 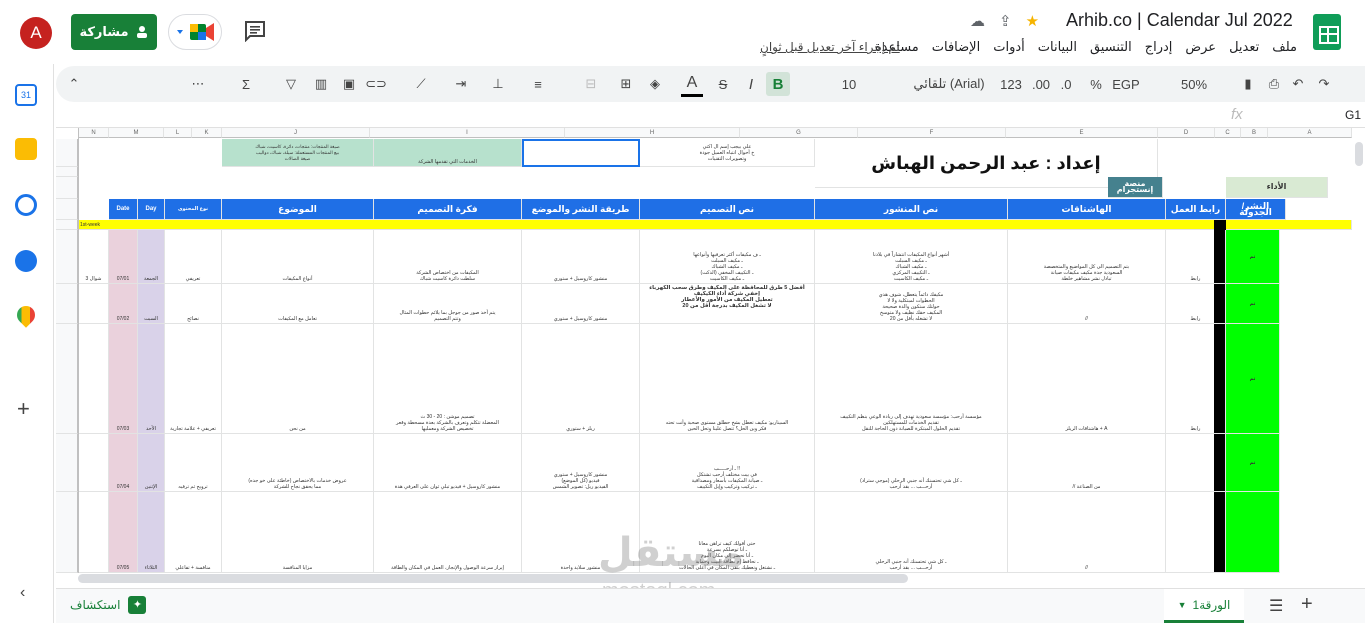 I want to click on cell-type: تعريفي + علامة تجارية, so click(x=193, y=379).